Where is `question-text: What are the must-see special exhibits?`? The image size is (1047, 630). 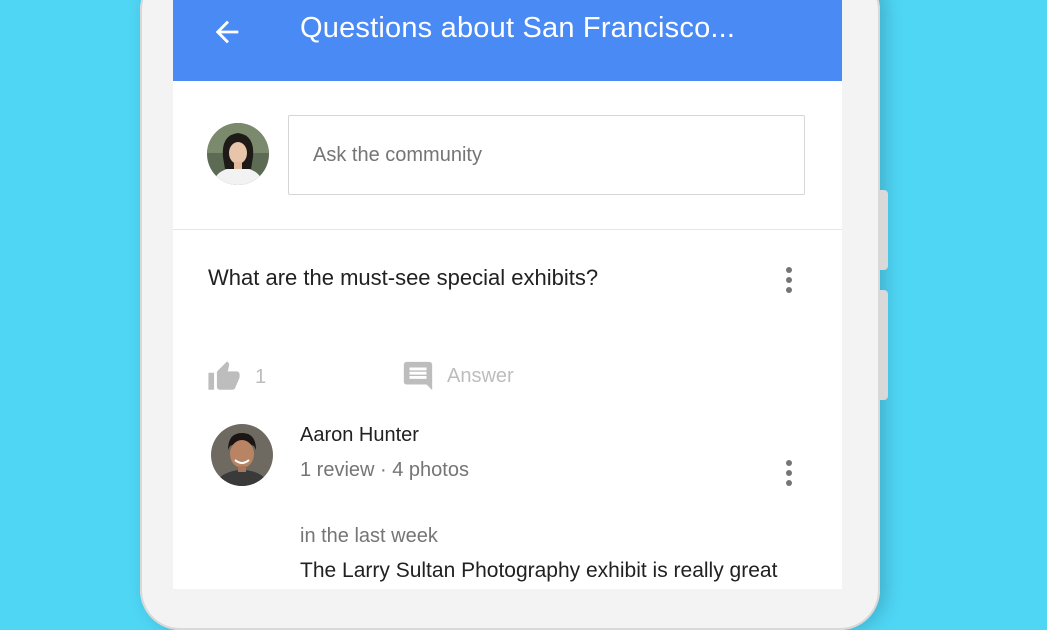 question-text: What are the must-see special exhibits? is located at coordinates (403, 277).